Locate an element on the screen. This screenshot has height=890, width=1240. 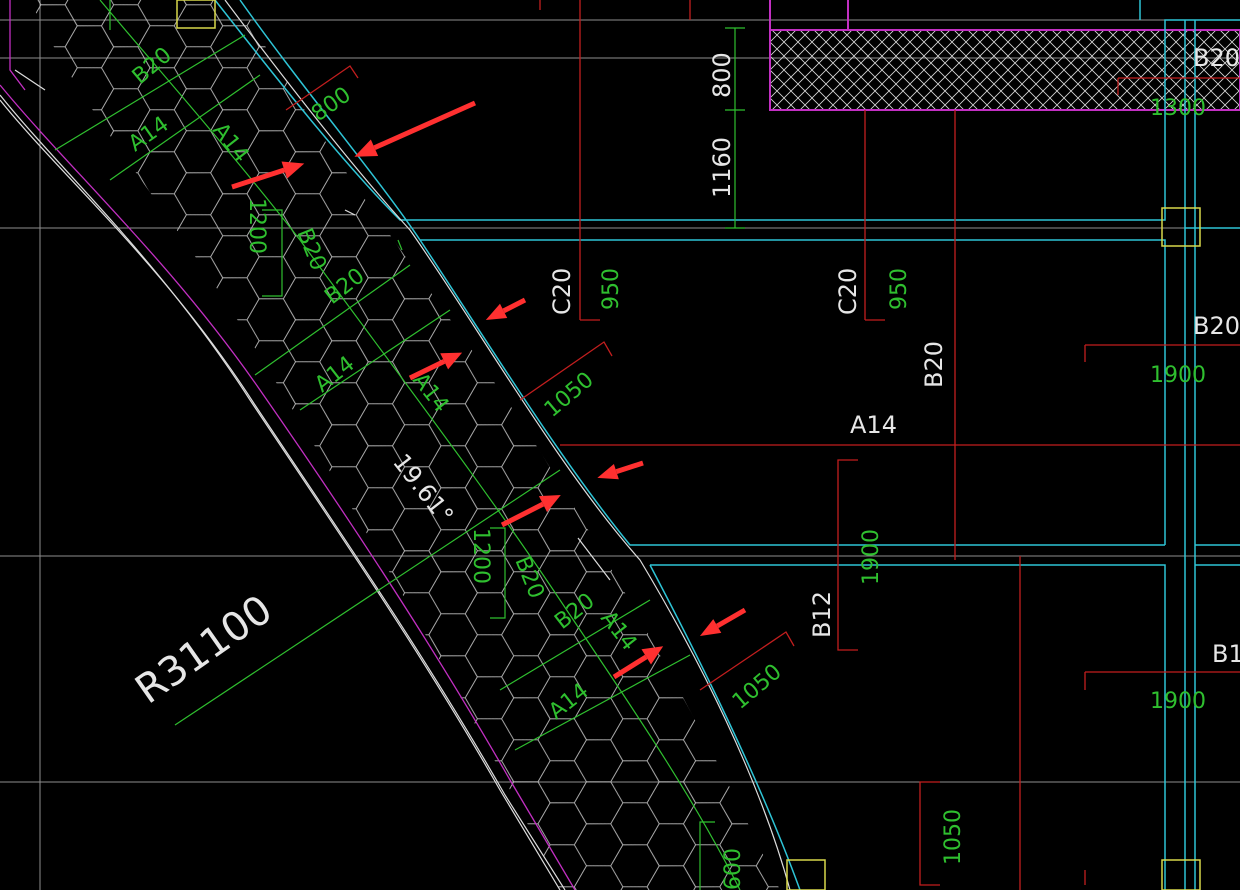
label-c20-left: C20 is located at coordinates (562, 291).